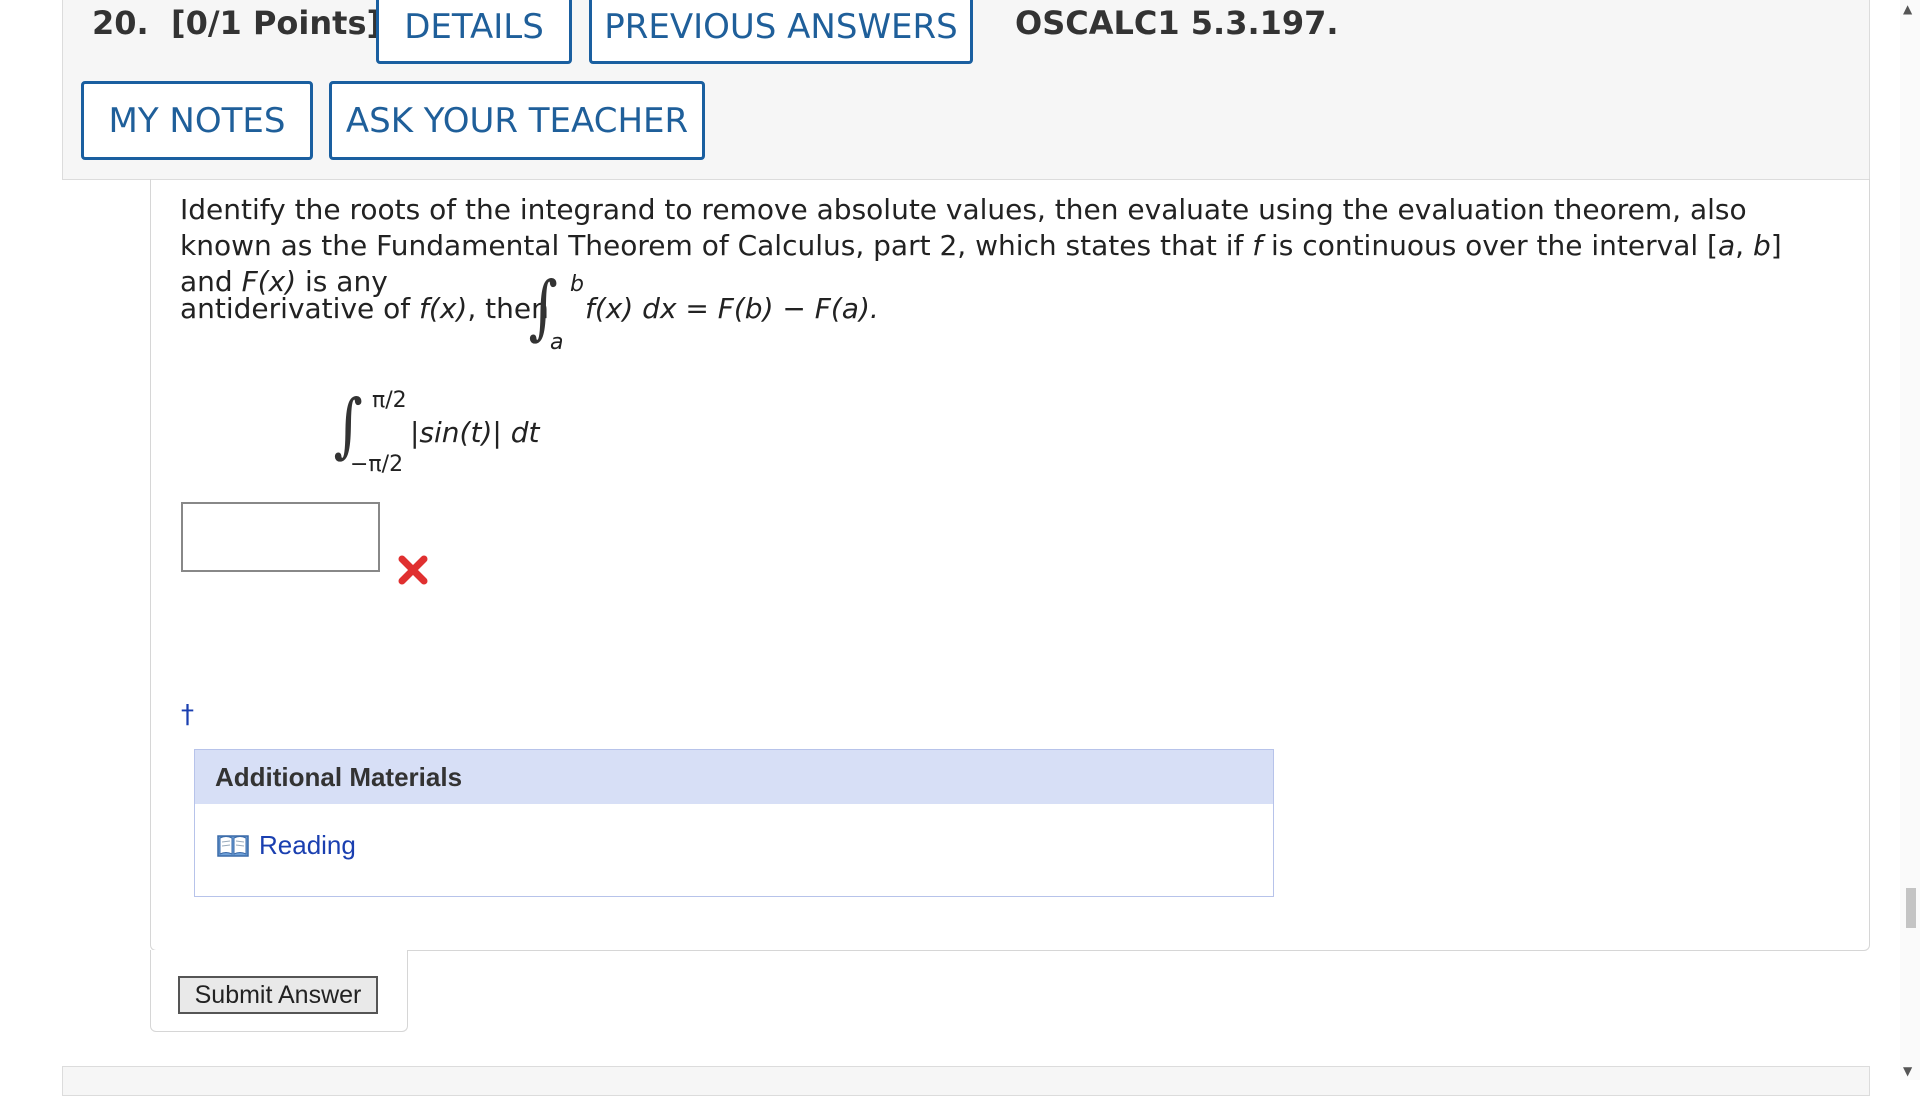 Image resolution: width=1920 pixels, height=1096 pixels. I want to click on my-notes-button: MY NOTES, so click(197, 120).